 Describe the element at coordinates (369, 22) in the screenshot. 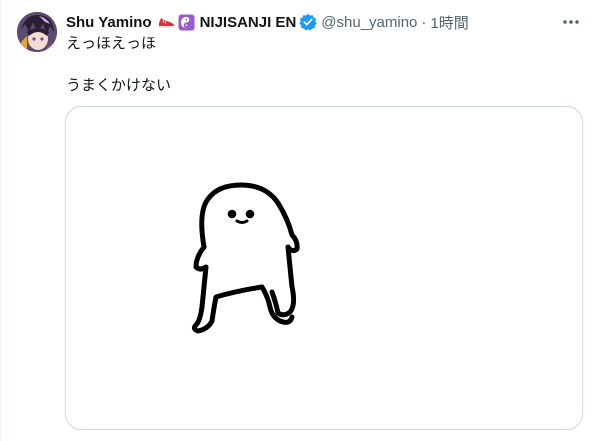

I see `author-handle: @shu_yamino` at that location.